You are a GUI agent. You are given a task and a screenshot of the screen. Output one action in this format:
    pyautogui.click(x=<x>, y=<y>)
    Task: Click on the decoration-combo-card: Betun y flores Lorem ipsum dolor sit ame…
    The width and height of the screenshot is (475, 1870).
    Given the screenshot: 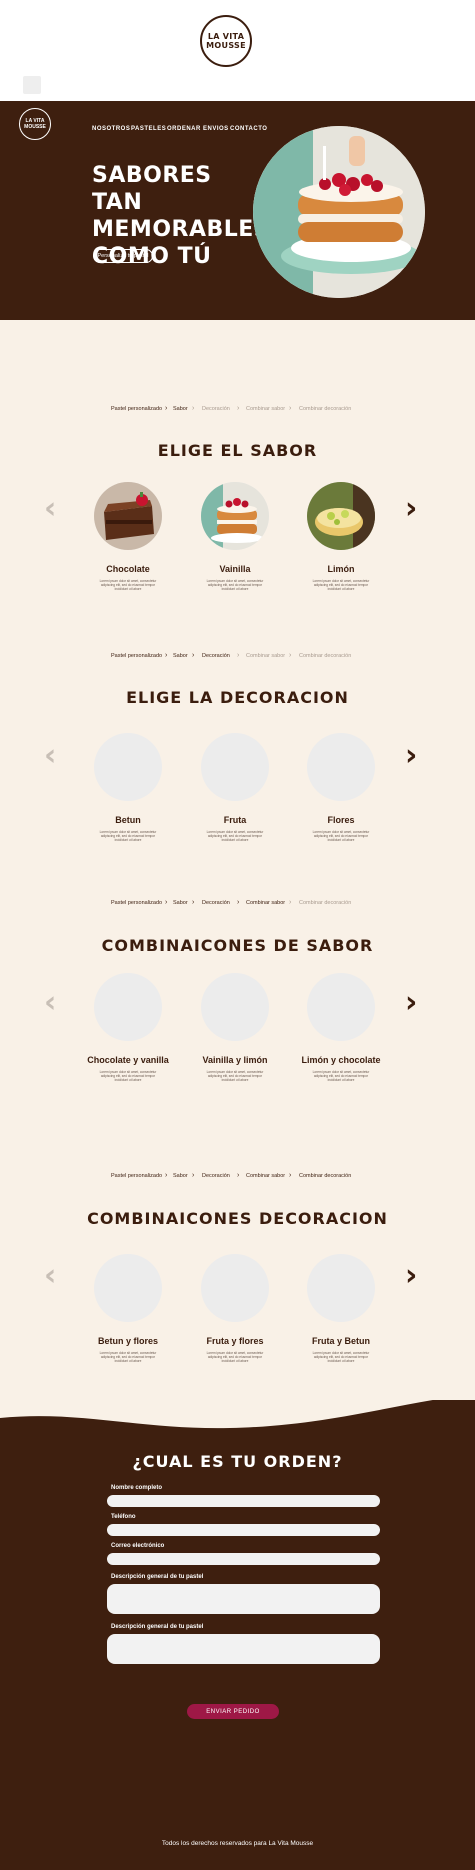 What is the action you would take?
    pyautogui.click(x=128, y=1308)
    